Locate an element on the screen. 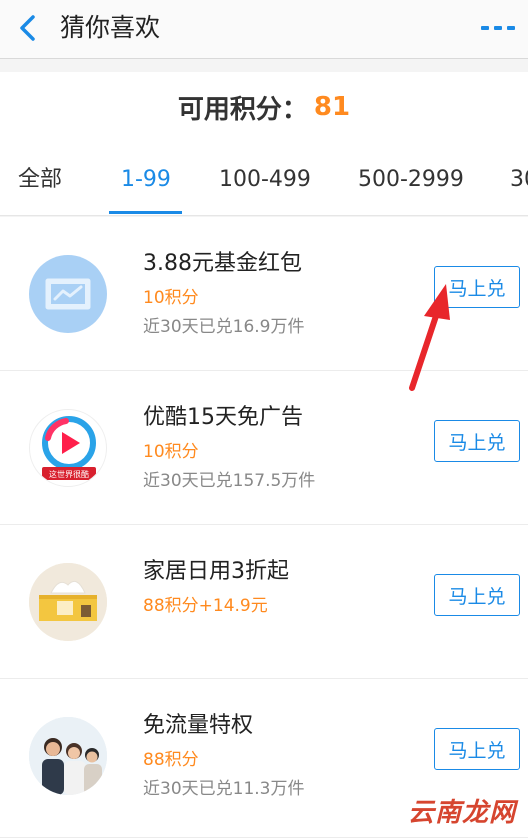 The image size is (528, 838). tab-500-2999: 500-2999 is located at coordinates (411, 178).